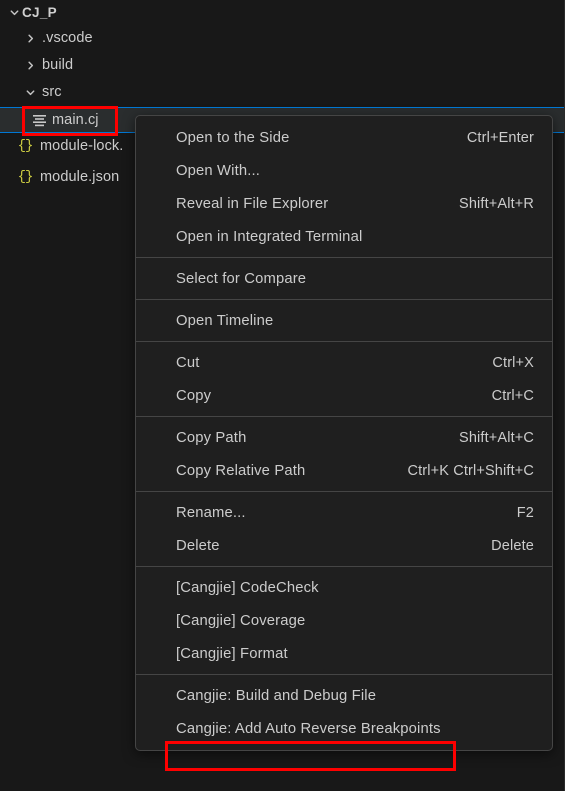 The width and height of the screenshot is (565, 791). What do you see at coordinates (308, 728) in the screenshot?
I see `menu-item-label: Cangjie: Add Auto Reverse Breakpoints` at bounding box center [308, 728].